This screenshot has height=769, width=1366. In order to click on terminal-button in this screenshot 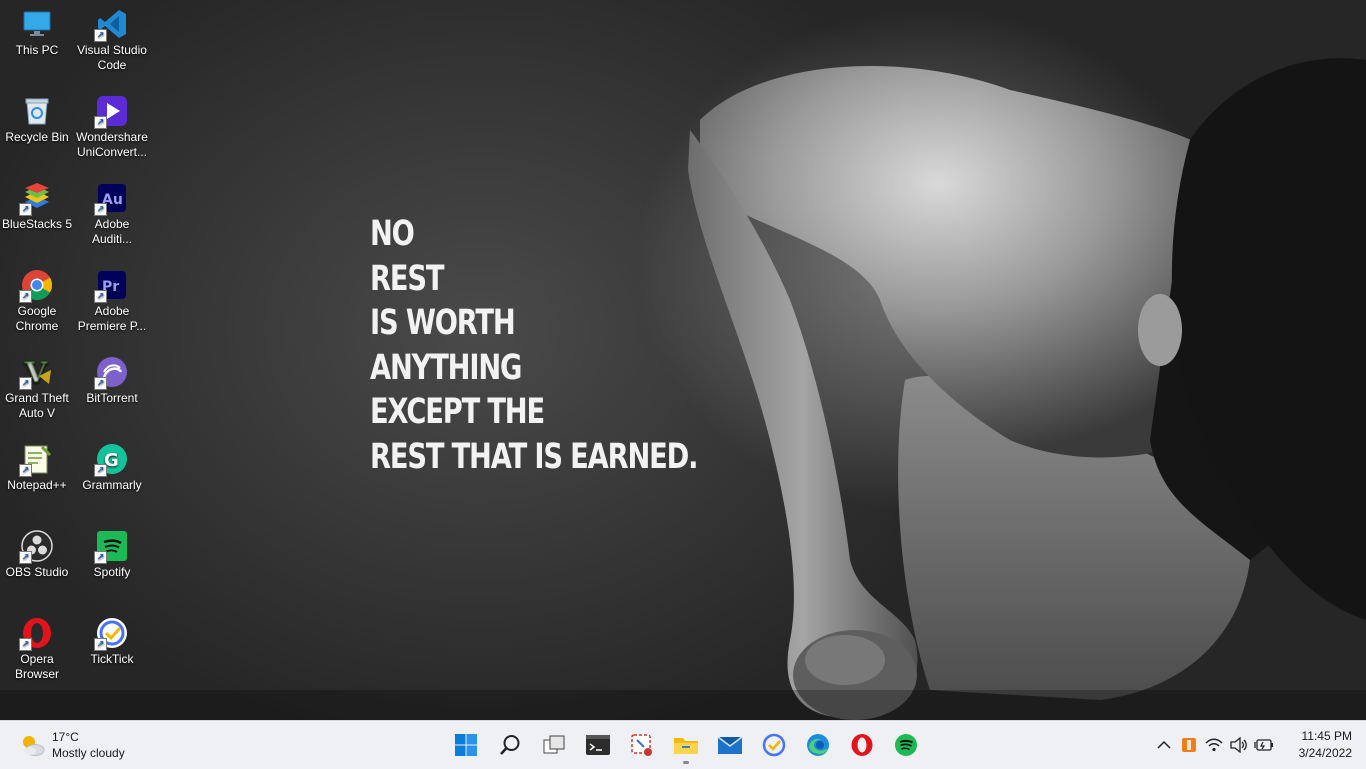, I will do `click(598, 745)`.